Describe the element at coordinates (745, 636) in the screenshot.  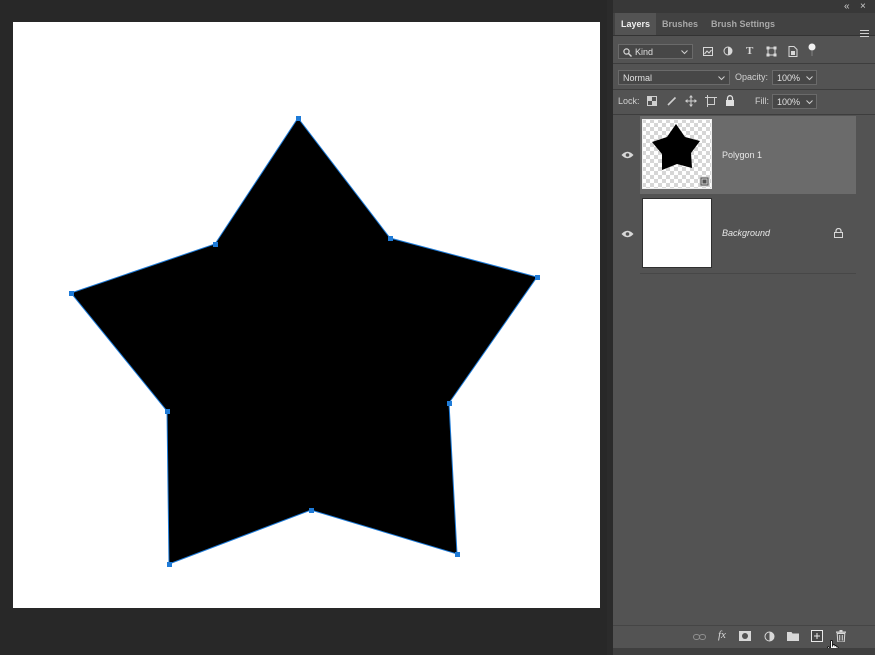
I see `add-mask-icon` at that location.